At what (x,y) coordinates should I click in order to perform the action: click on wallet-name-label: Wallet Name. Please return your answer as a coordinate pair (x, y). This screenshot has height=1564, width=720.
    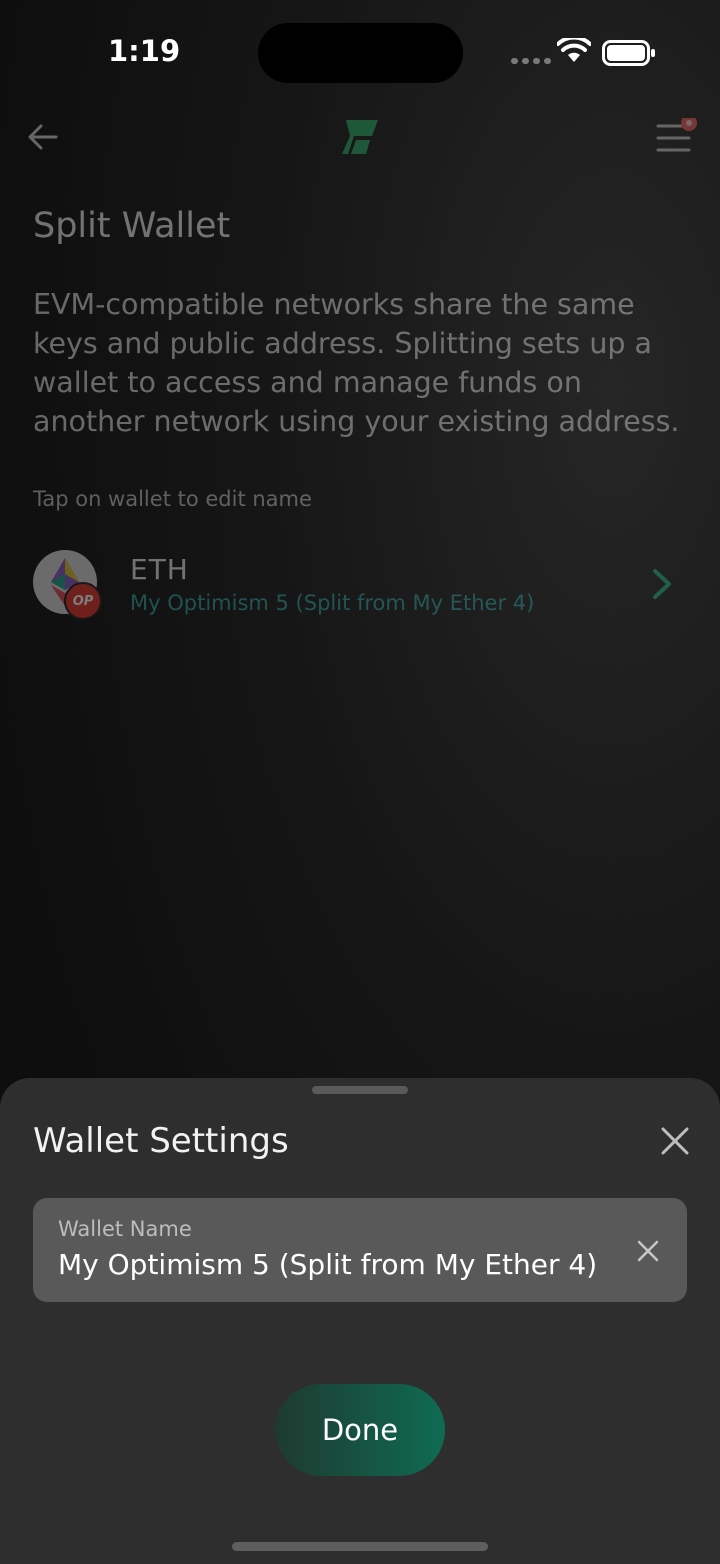
    Looking at the image, I should click on (125, 1229).